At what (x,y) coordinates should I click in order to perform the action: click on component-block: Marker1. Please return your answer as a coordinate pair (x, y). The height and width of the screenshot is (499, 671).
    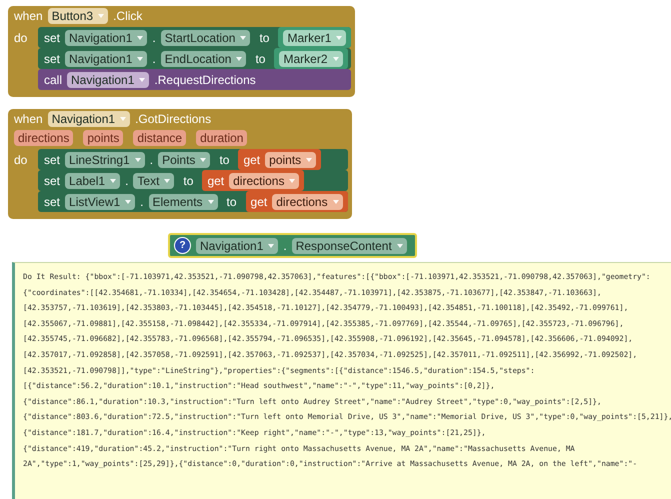
    Looking at the image, I should click on (315, 37).